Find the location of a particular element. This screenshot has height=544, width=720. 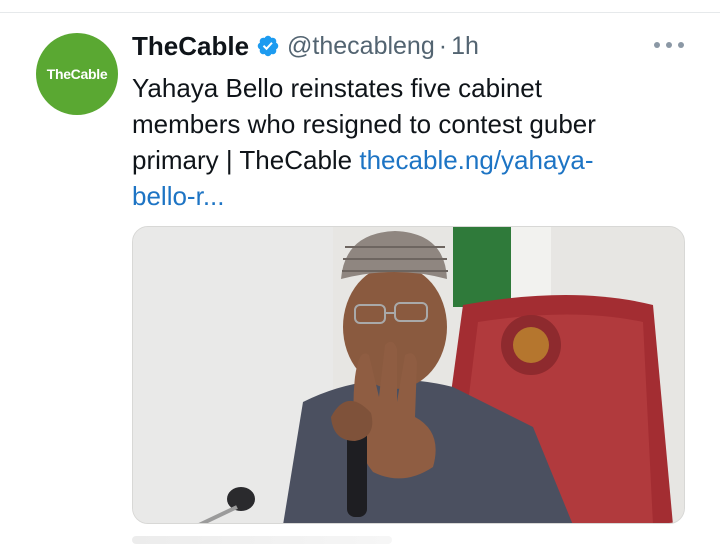

more-options-icon is located at coordinates (669, 45).